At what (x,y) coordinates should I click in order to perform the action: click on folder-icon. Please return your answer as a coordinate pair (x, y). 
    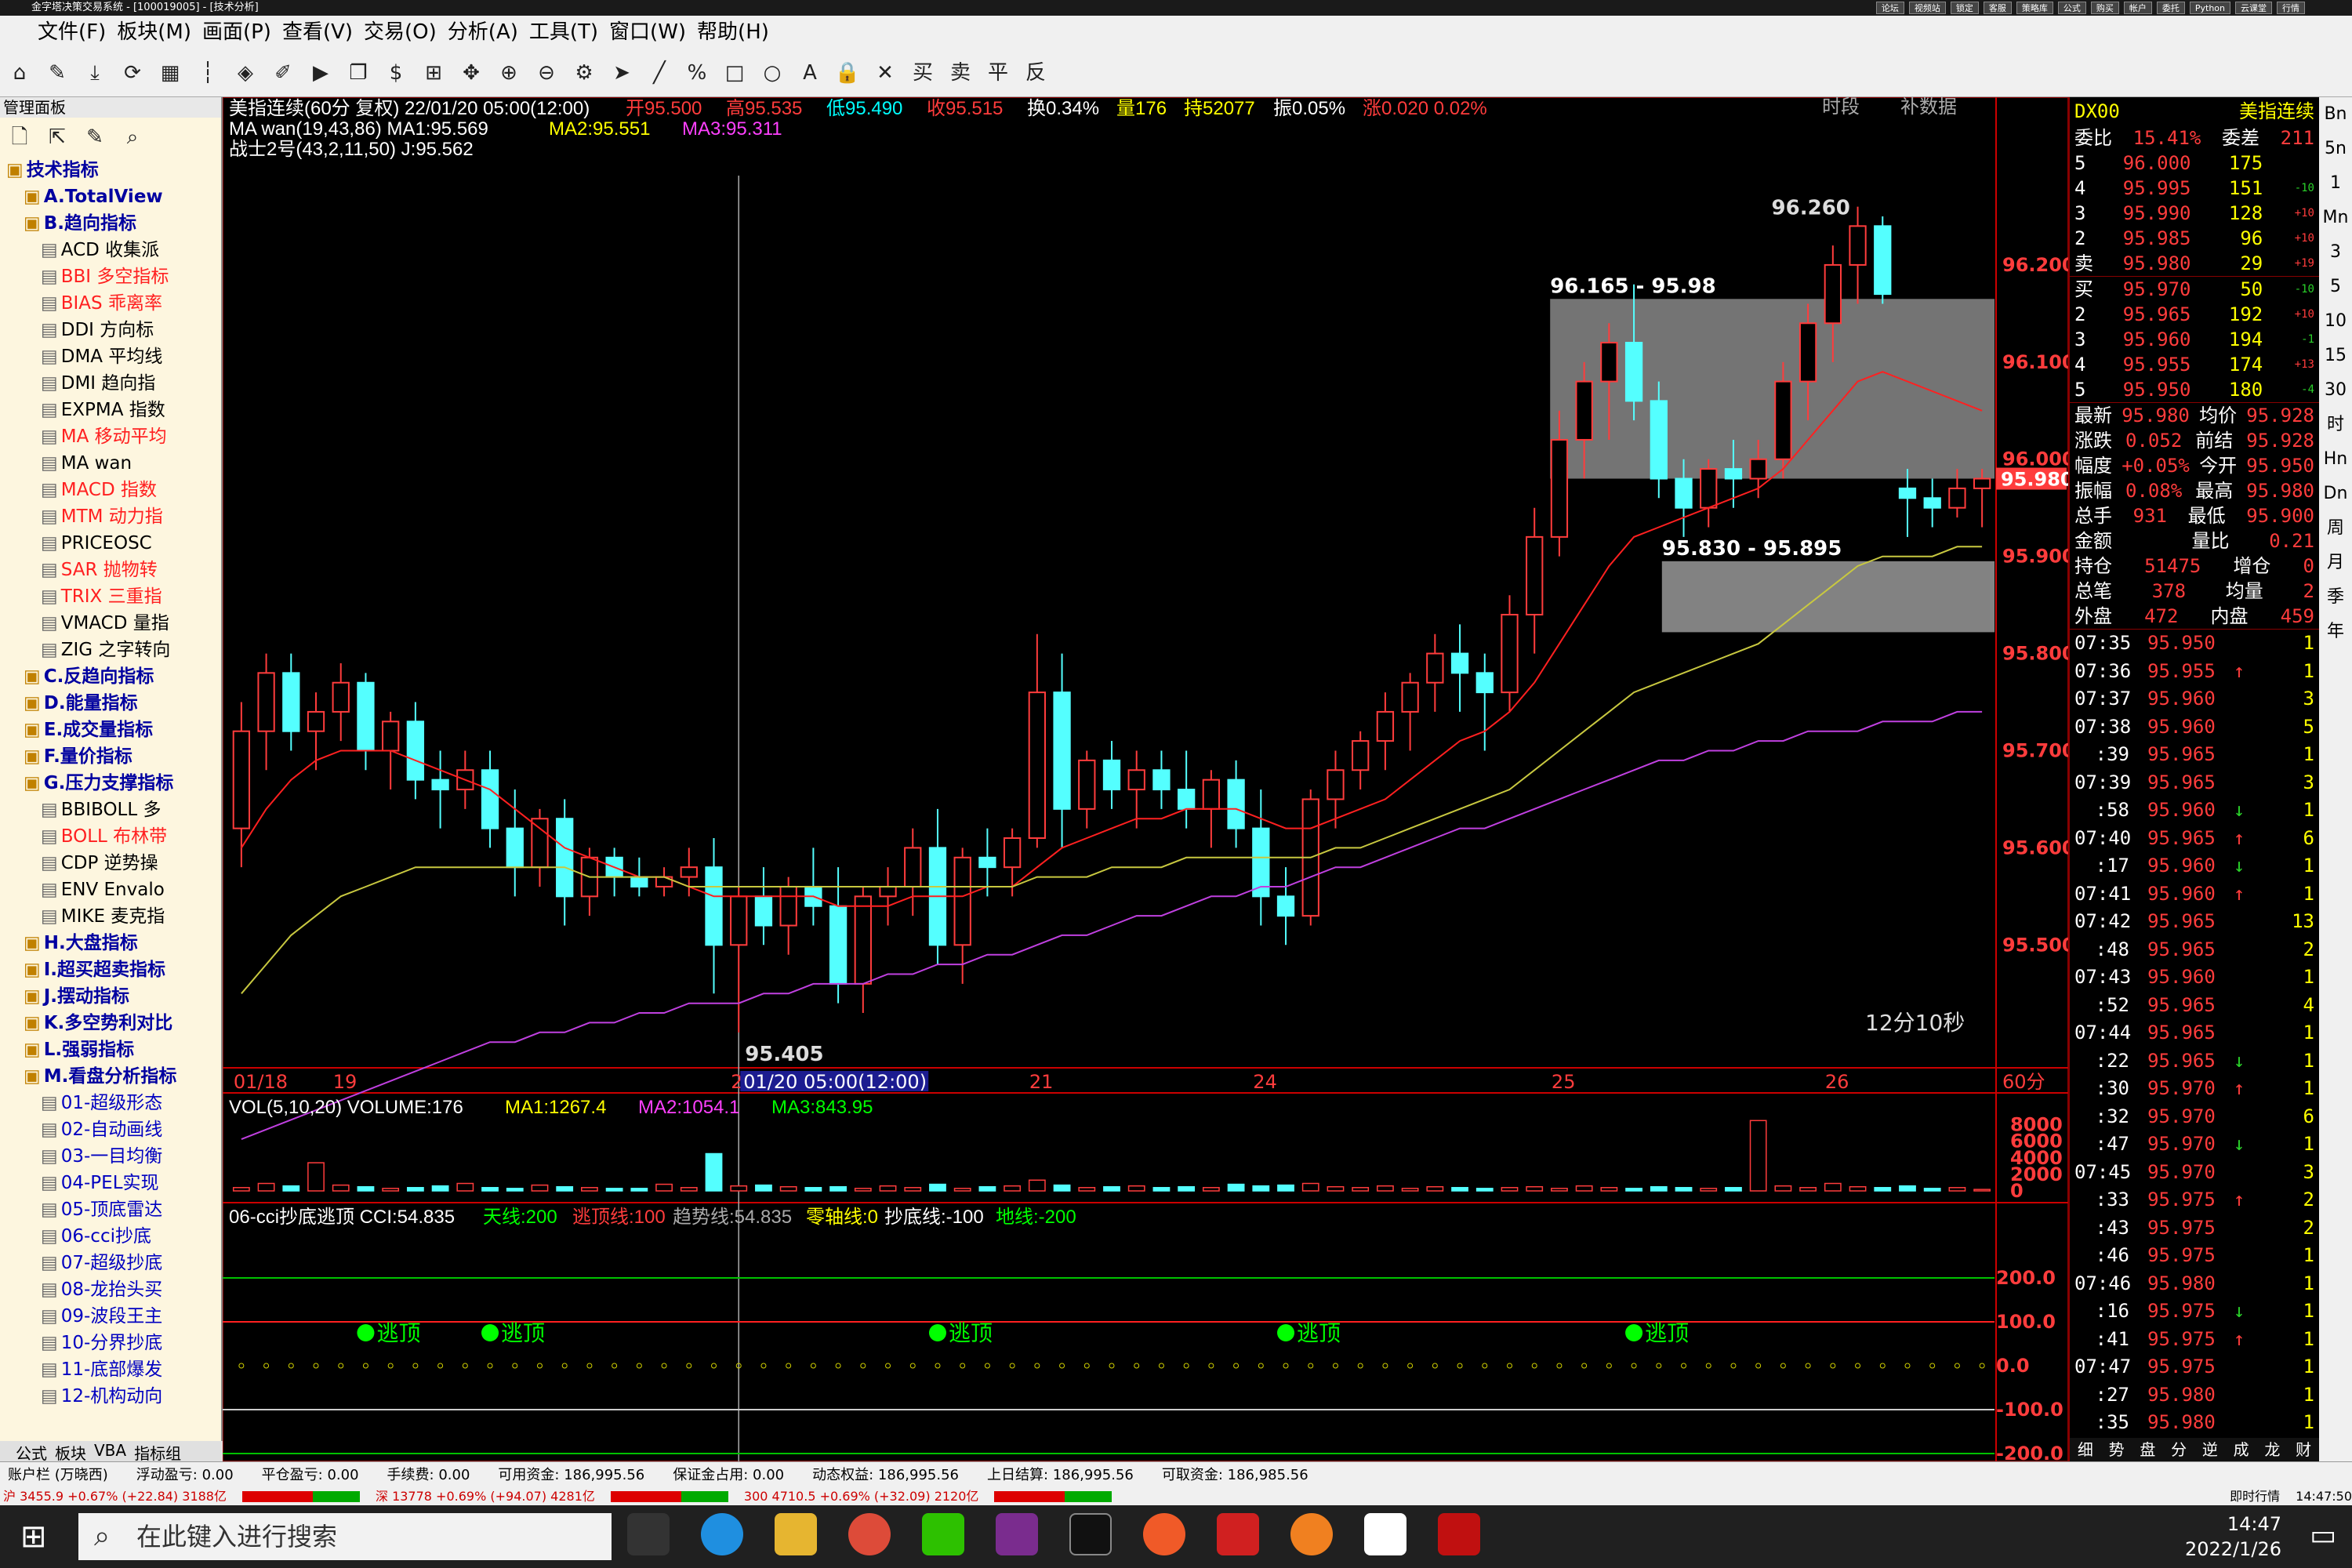
    Looking at the image, I should click on (796, 1534).